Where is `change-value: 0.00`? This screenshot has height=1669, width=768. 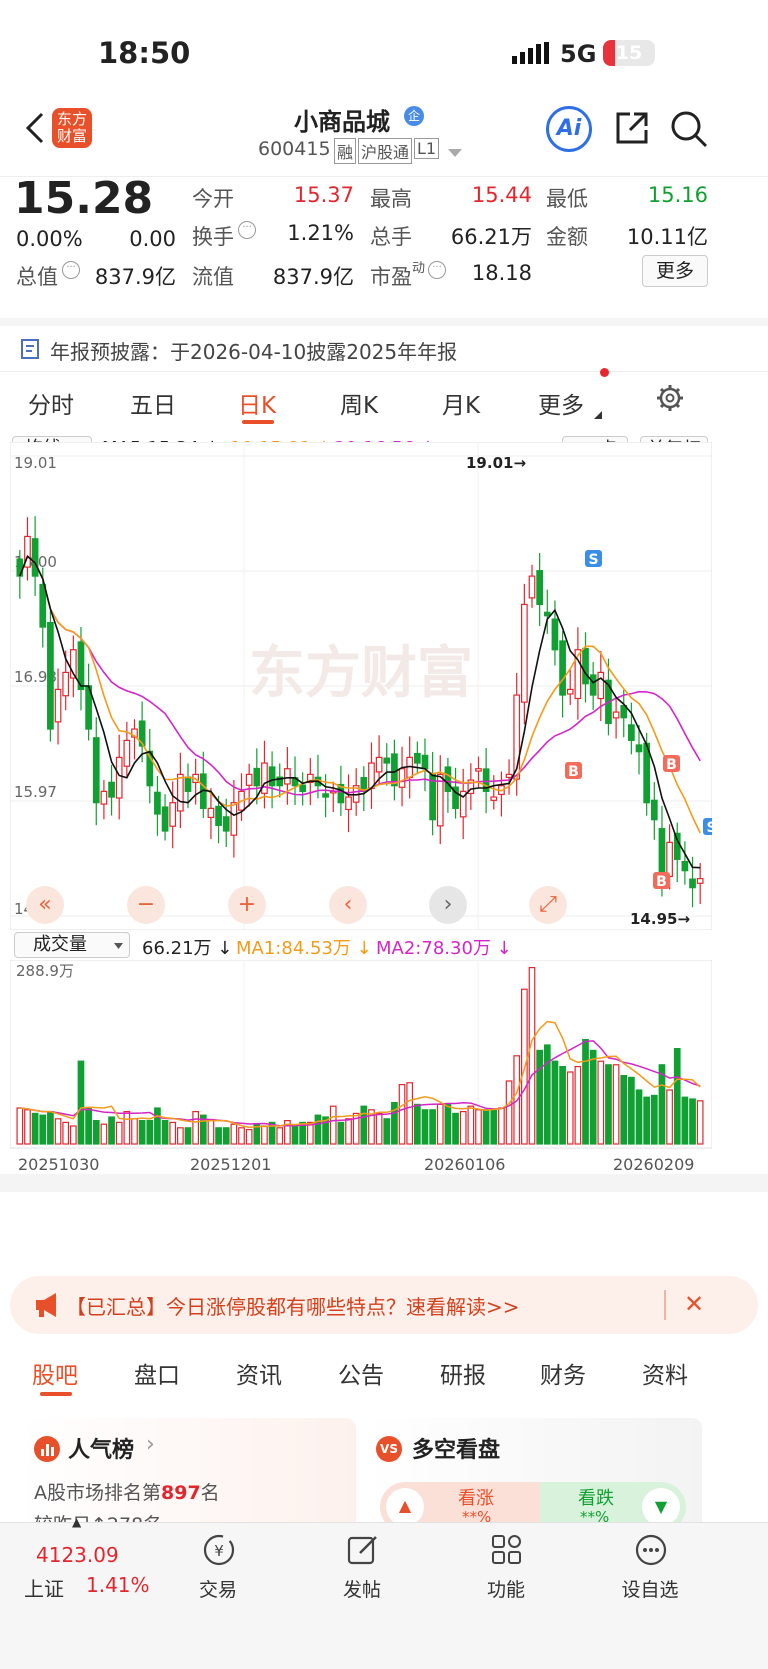
change-value: 0.00 is located at coordinates (152, 239).